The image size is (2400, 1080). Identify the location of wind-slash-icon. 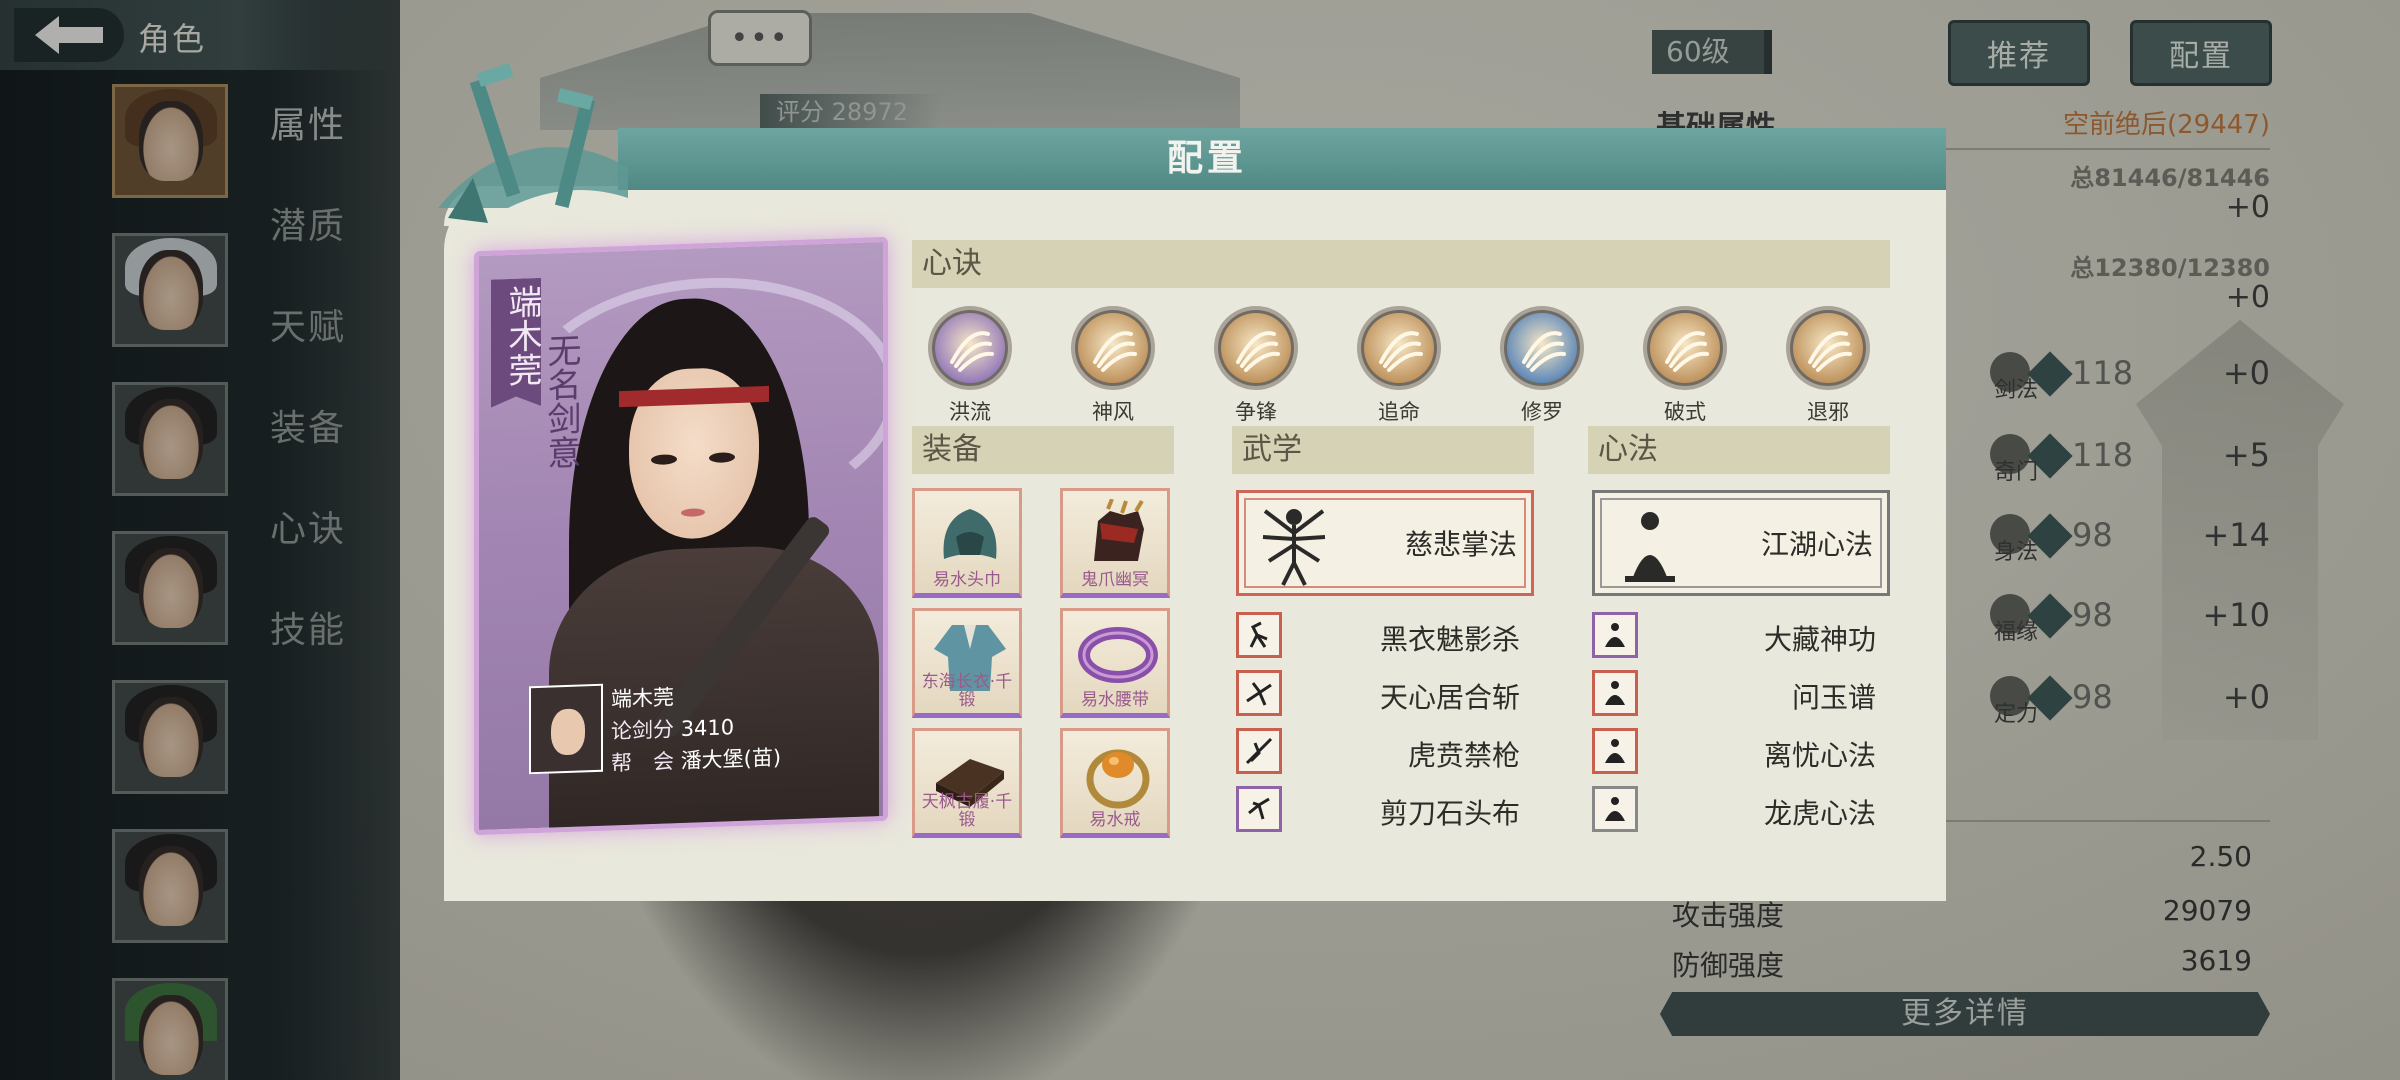
(1113, 348).